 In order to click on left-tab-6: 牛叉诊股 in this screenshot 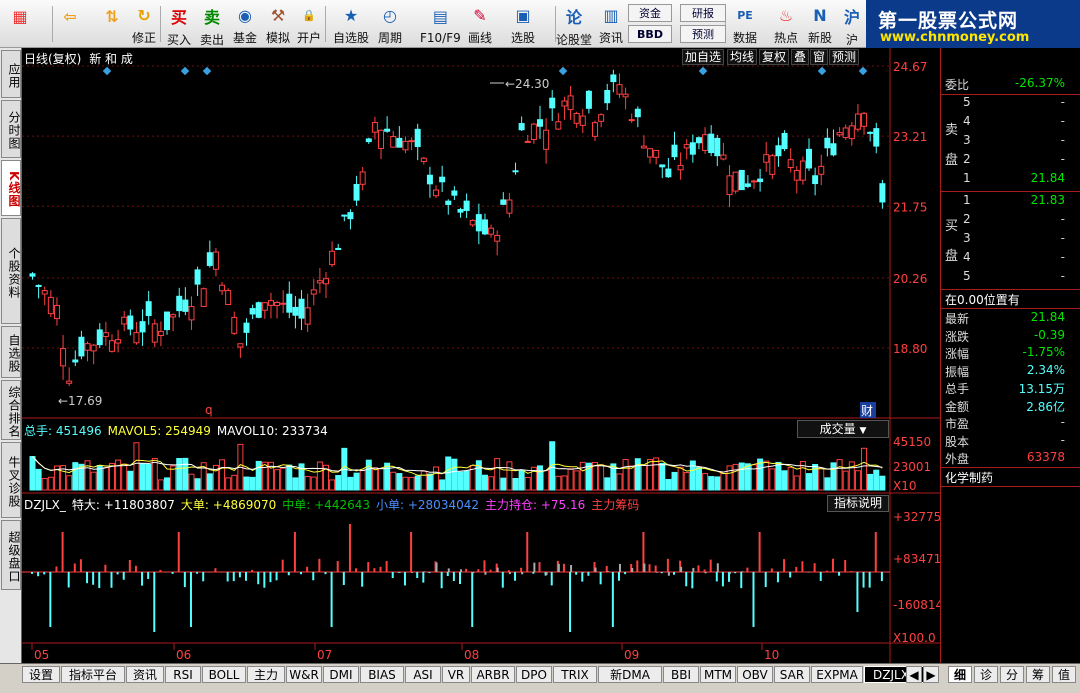, I will do `click(11, 480)`.